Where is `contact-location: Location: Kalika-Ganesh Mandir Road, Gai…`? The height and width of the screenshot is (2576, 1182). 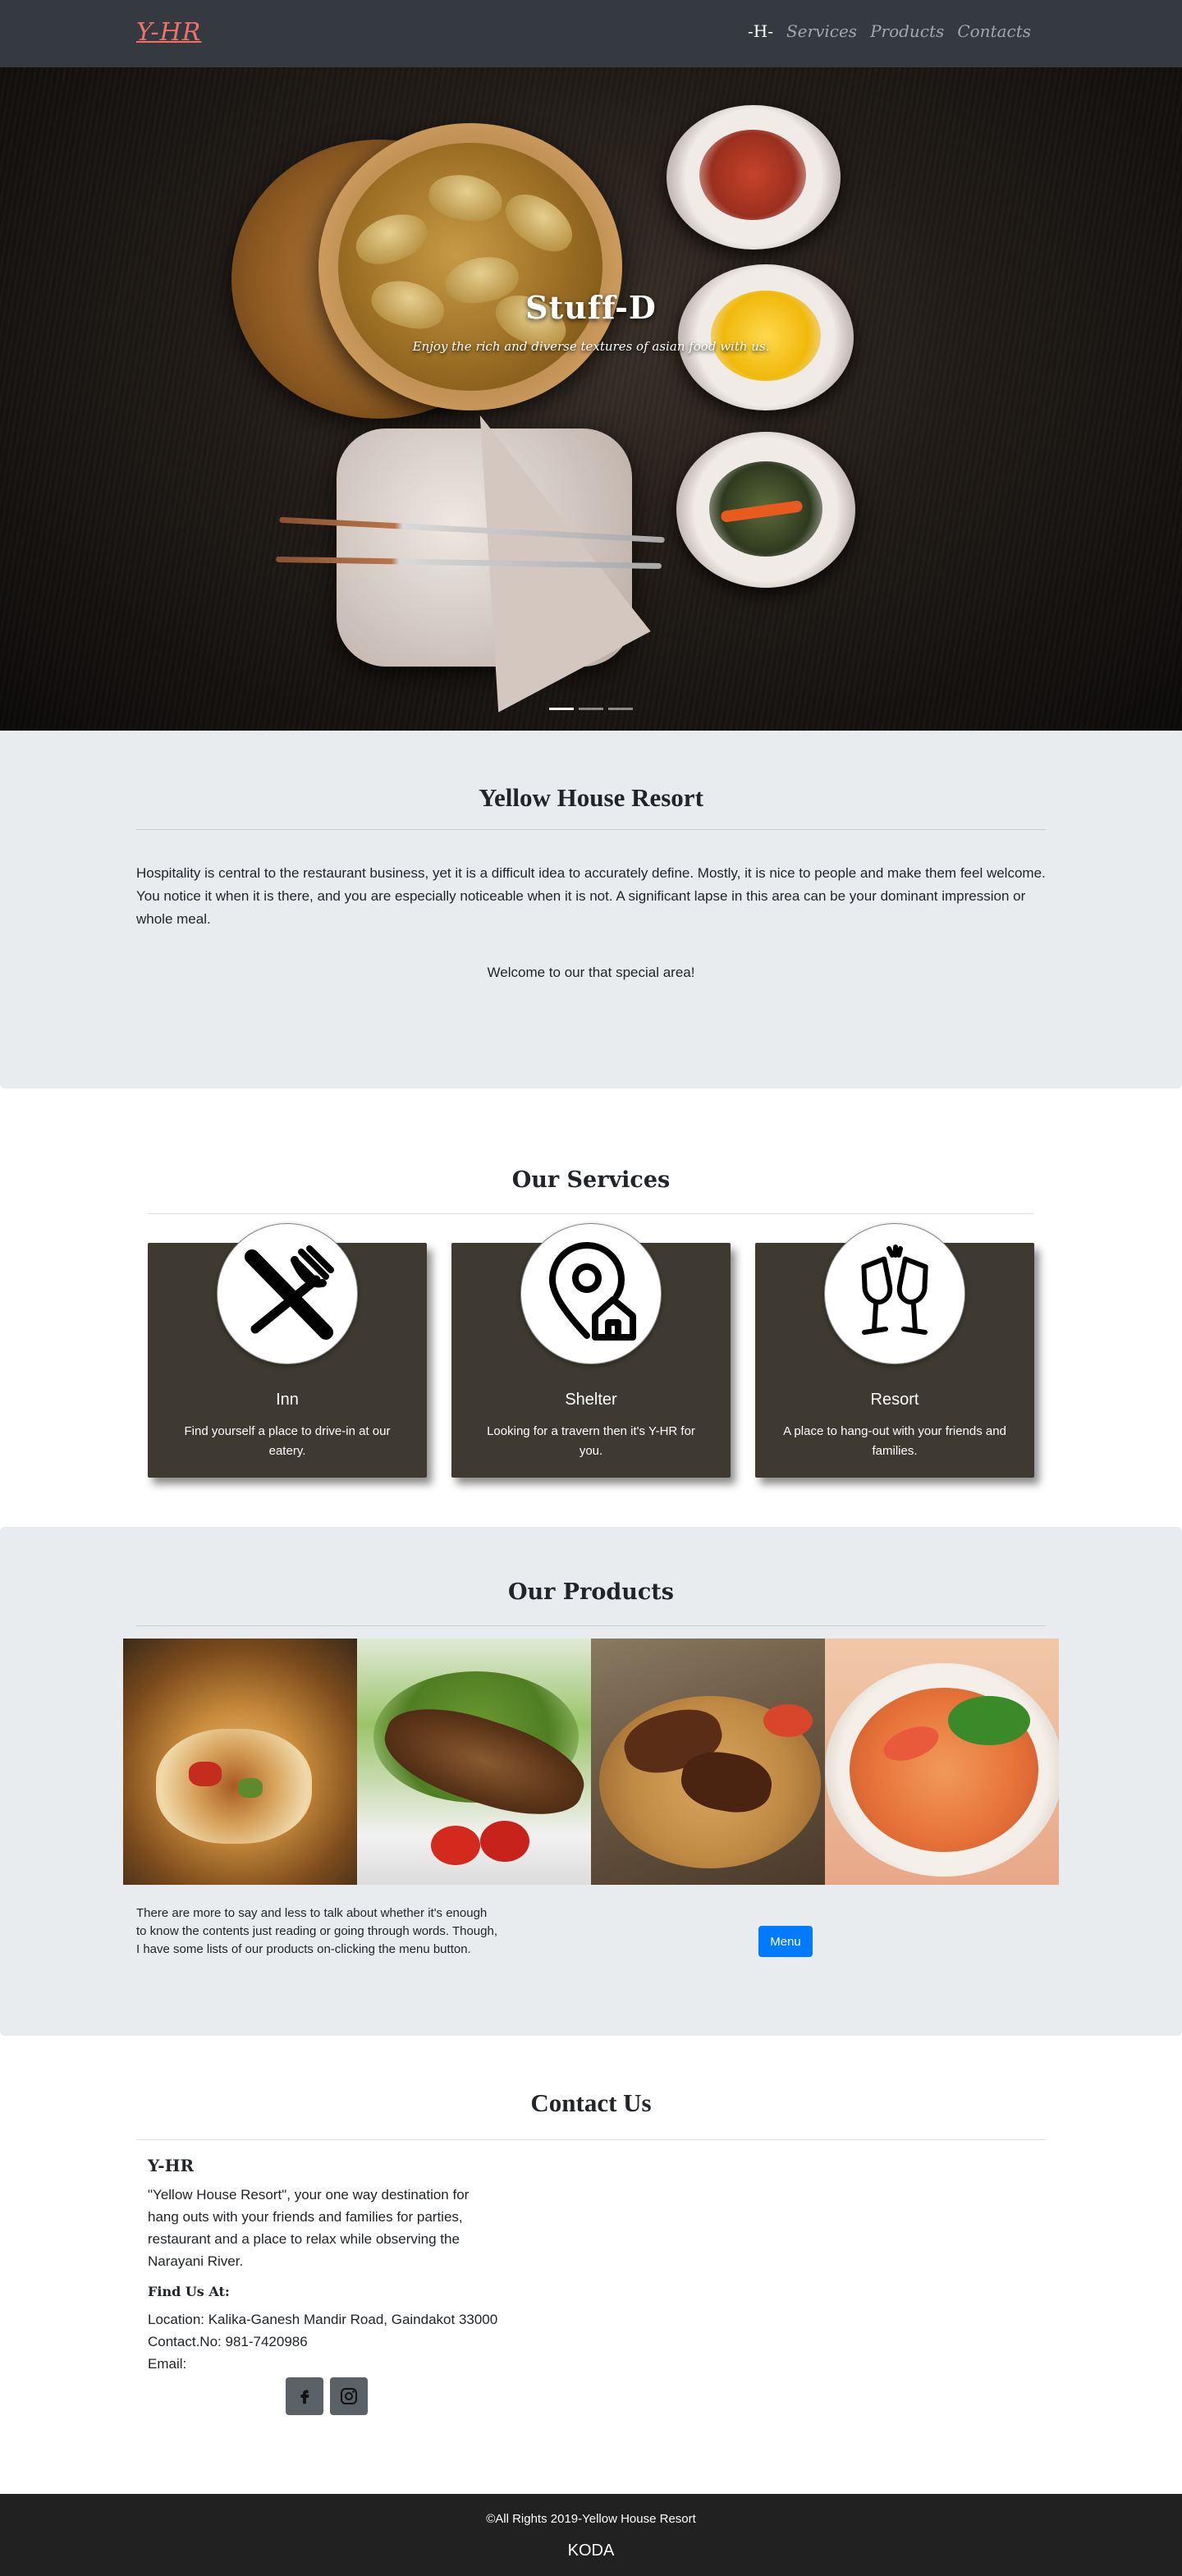
contact-location: Location: Kalika-Ganesh Mandir Road, Gai… is located at coordinates (323, 2320).